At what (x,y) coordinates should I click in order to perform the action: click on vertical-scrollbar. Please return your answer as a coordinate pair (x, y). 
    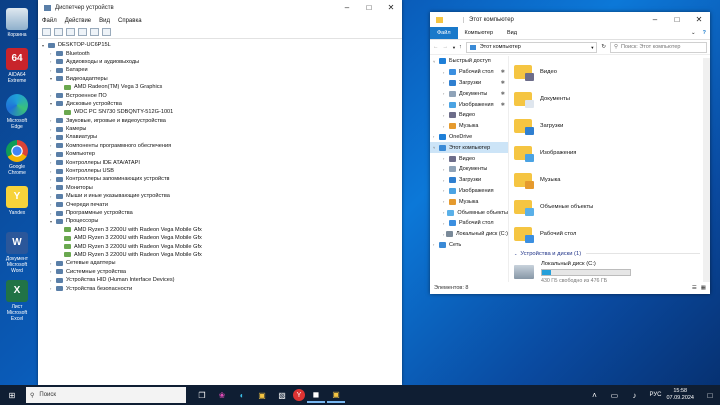
    Looking at the image, I should click on (706, 170).